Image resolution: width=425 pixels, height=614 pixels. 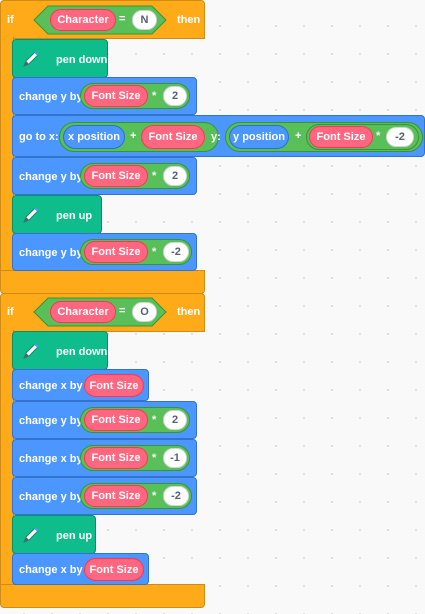 What do you see at coordinates (94, 137) in the screenshot?
I see `x-position-reporter: x position` at bounding box center [94, 137].